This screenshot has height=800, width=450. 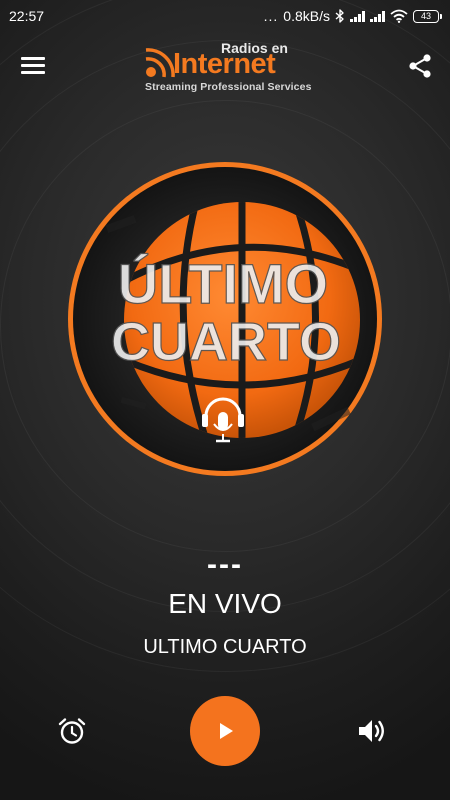 What do you see at coordinates (399, 16) in the screenshot?
I see `wifi-icon` at bounding box center [399, 16].